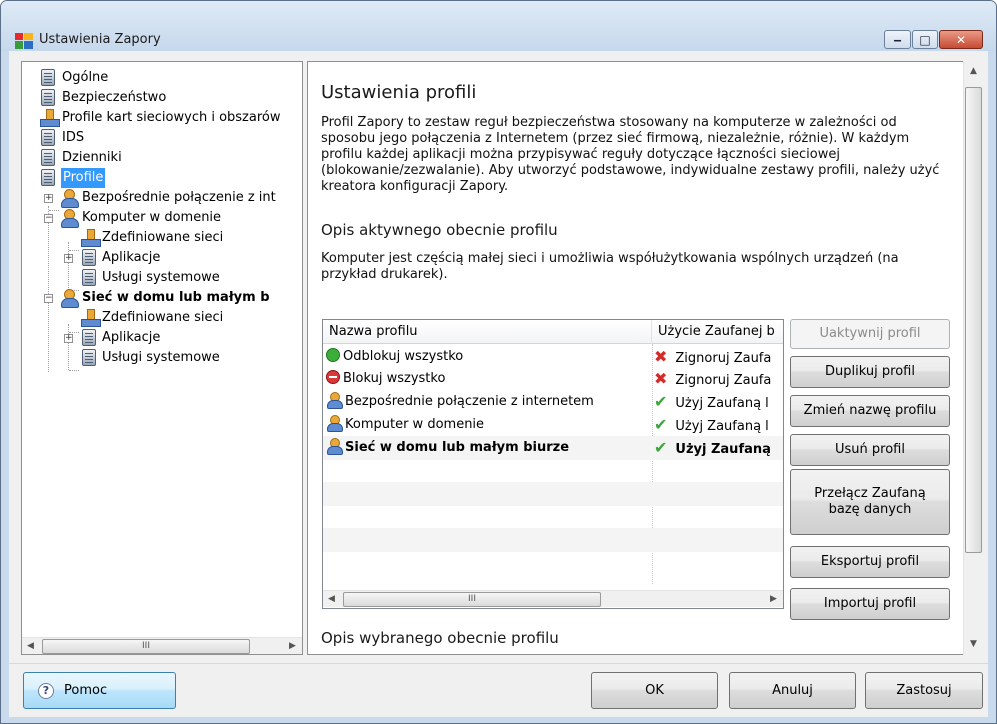 The image size is (997, 724). Describe the element at coordinates (403, 356) in the screenshot. I see `profile-name: Odblokuj wszystko` at that location.